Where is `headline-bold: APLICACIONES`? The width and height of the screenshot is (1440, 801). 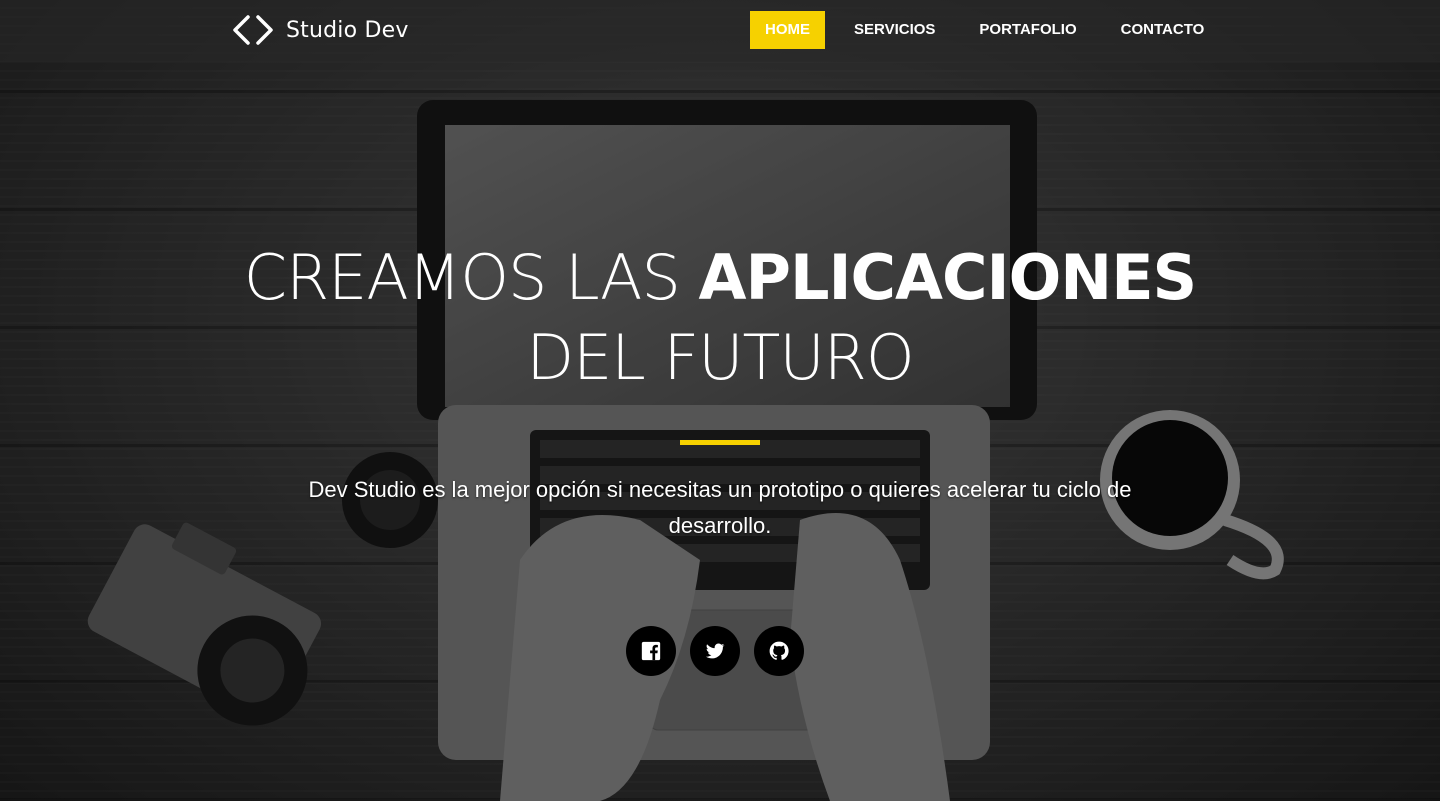 headline-bold: APLICACIONES is located at coordinates (948, 277).